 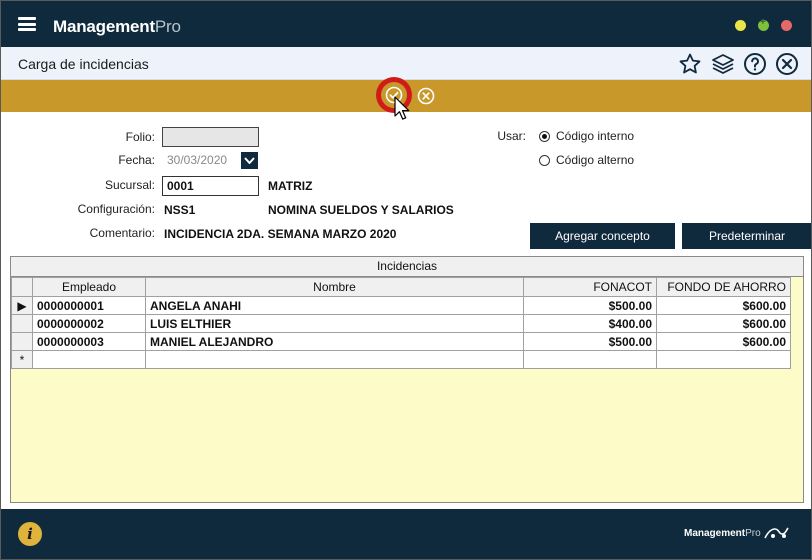 I want to click on app-title: ManagementPro, so click(x=117, y=26).